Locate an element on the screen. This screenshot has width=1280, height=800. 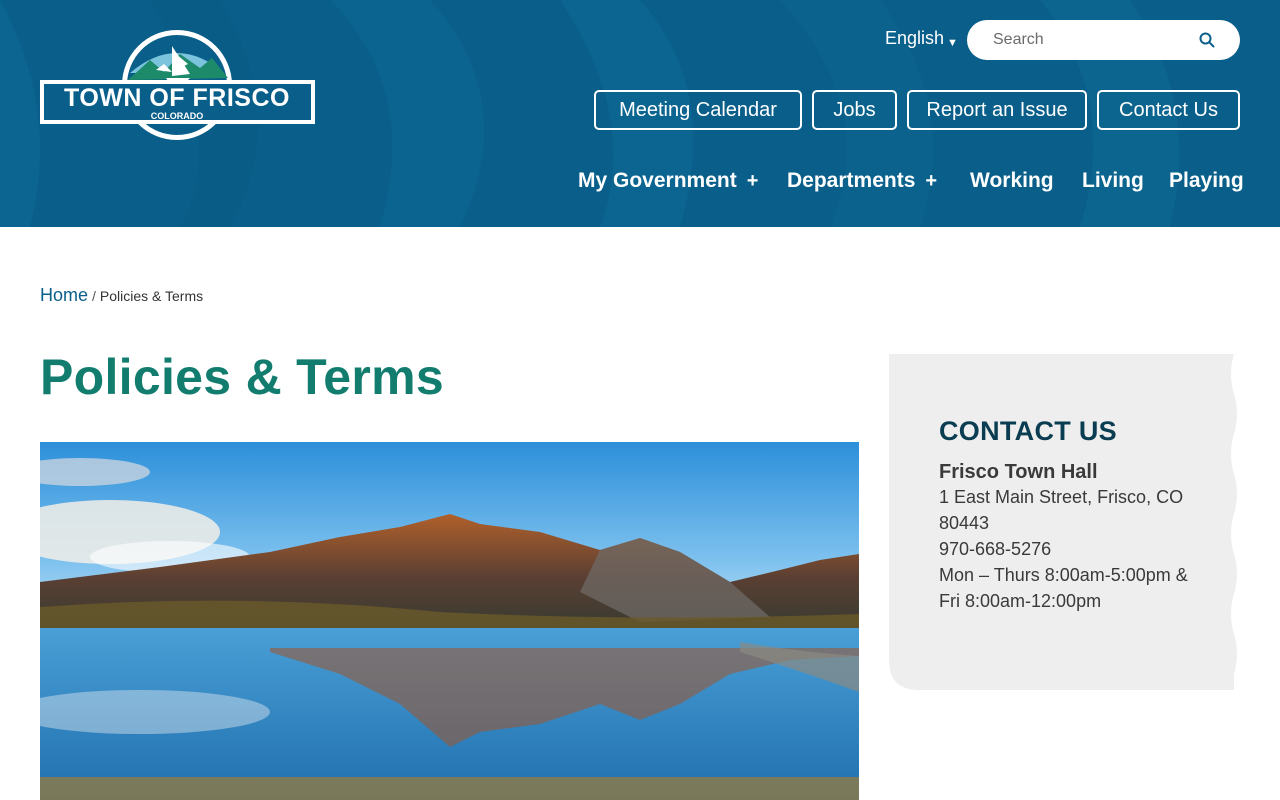
caret-down-icon: ▼ is located at coordinates (952, 43).